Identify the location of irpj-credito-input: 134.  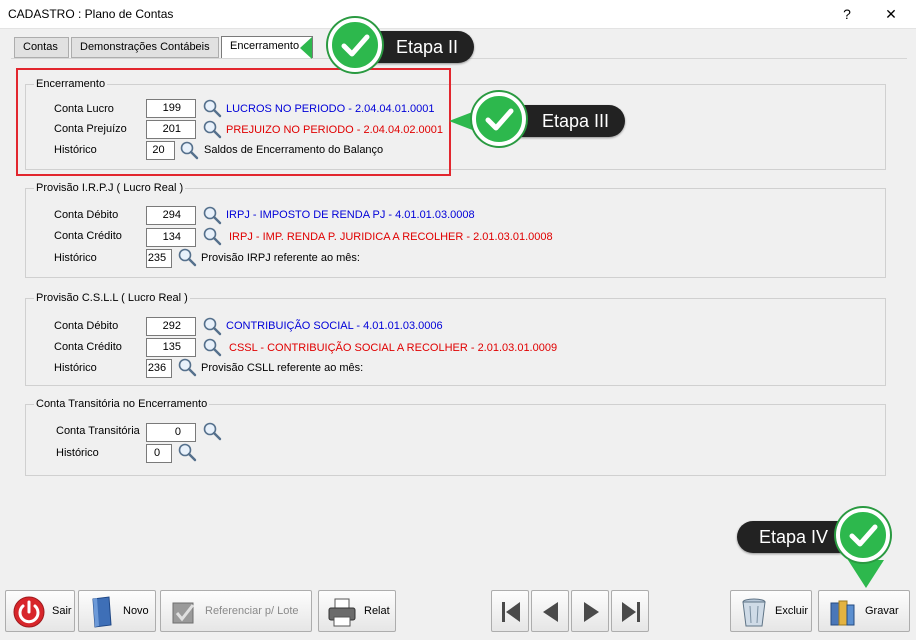
(171, 237).